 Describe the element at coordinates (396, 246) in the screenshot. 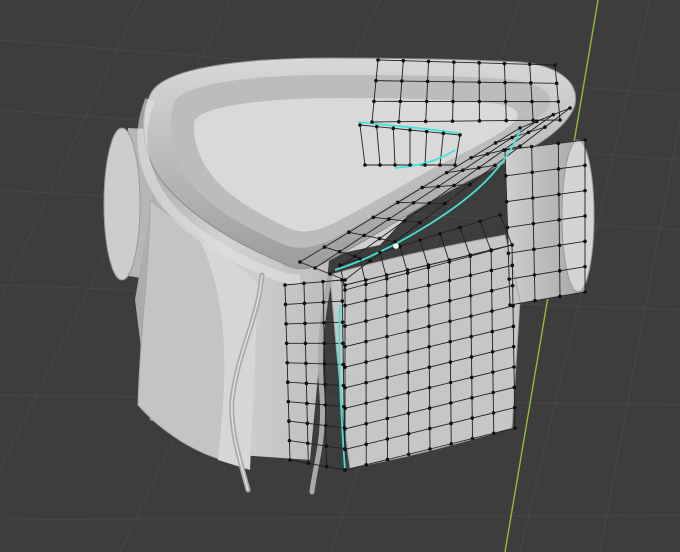

I see `active-vertex-icon` at that location.